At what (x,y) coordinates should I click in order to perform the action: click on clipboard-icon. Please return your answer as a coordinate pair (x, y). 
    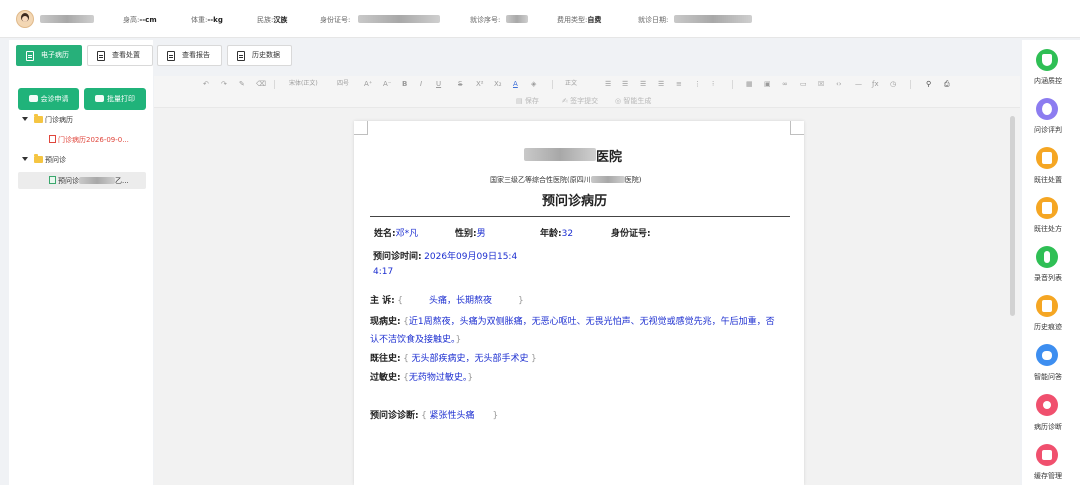
    Looking at the image, I should click on (1047, 158).